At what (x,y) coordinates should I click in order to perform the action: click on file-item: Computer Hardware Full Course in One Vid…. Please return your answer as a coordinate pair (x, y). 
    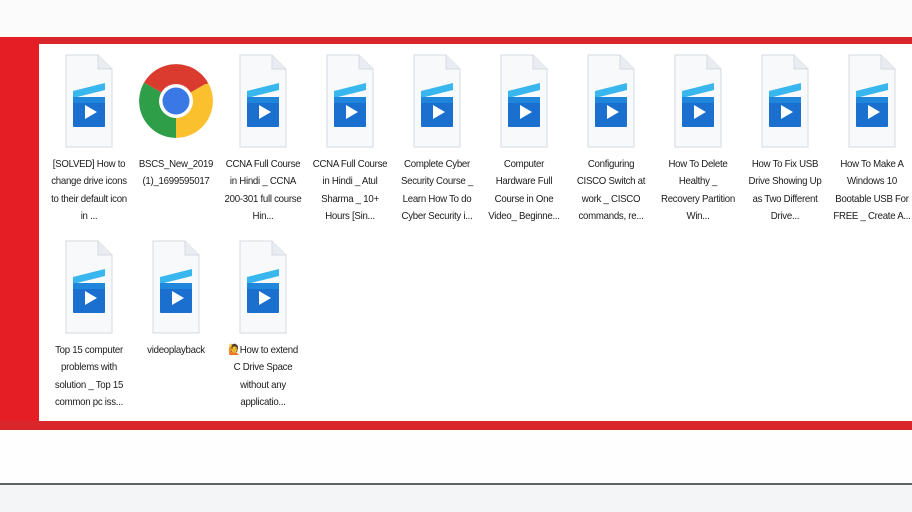
    Looking at the image, I should click on (523, 141).